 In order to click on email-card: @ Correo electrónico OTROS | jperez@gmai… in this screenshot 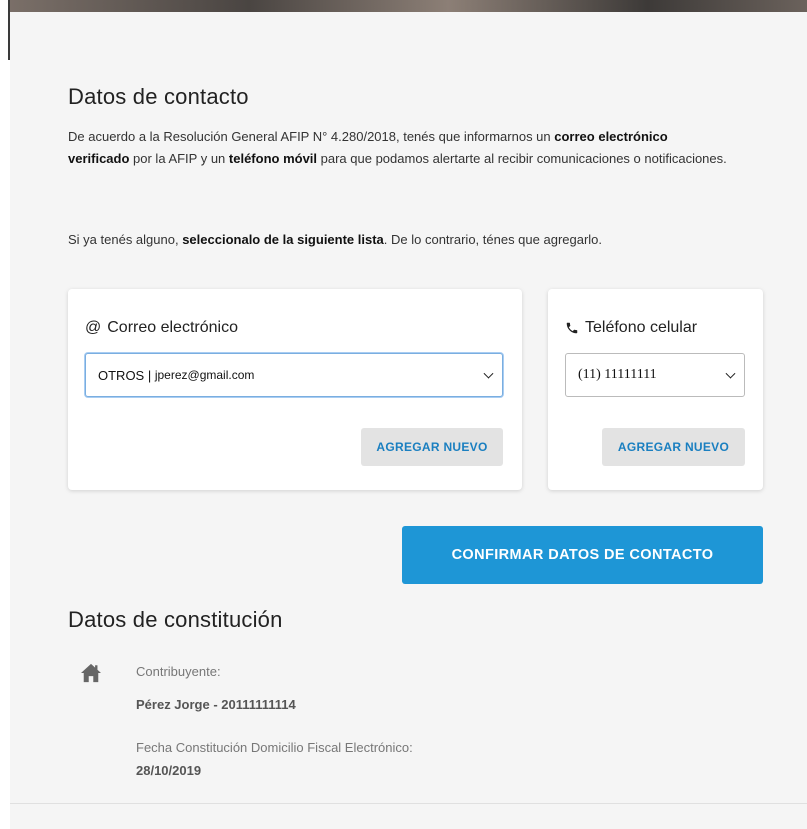, I will do `click(295, 389)`.